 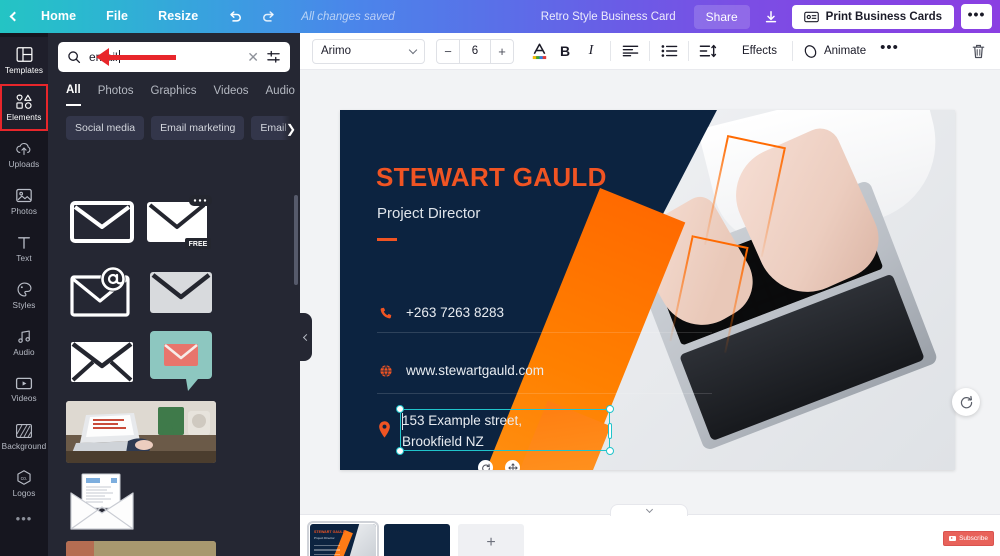 What do you see at coordinates (24, 479) in the screenshot?
I see `svg-text: co.` at bounding box center [24, 479].